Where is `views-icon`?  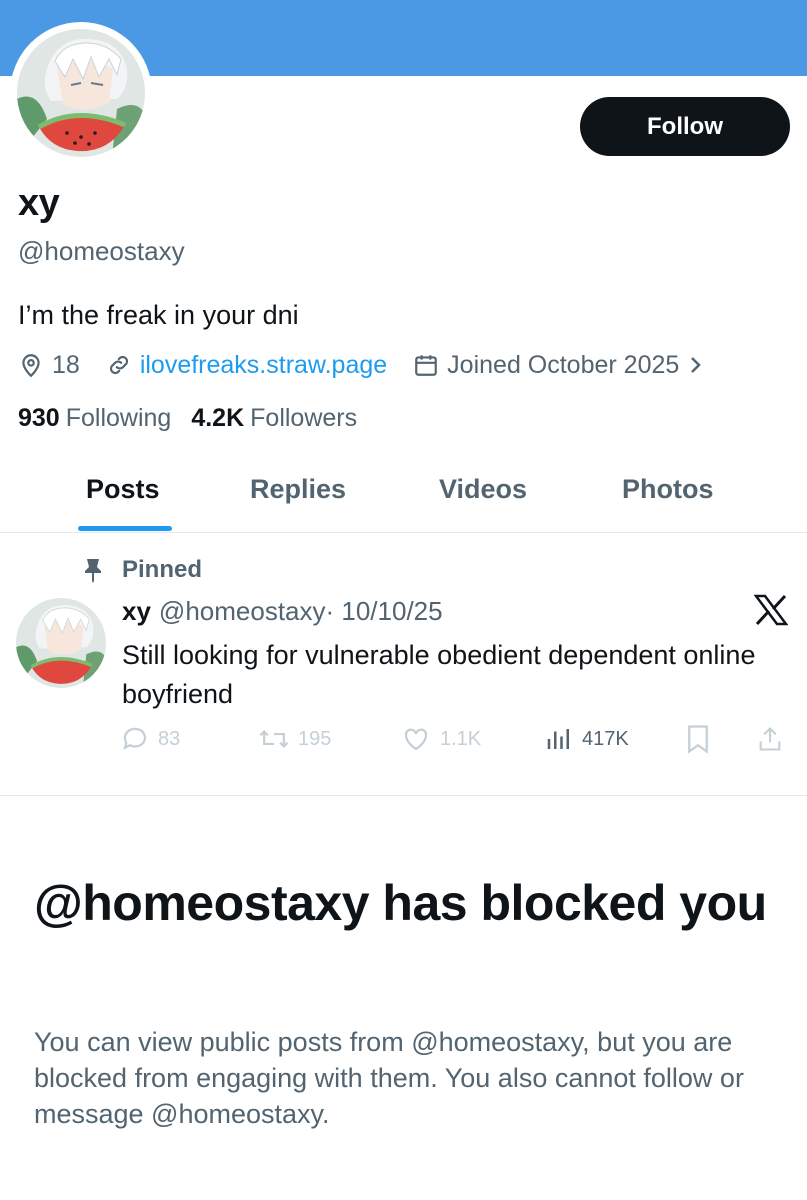 views-icon is located at coordinates (558, 739).